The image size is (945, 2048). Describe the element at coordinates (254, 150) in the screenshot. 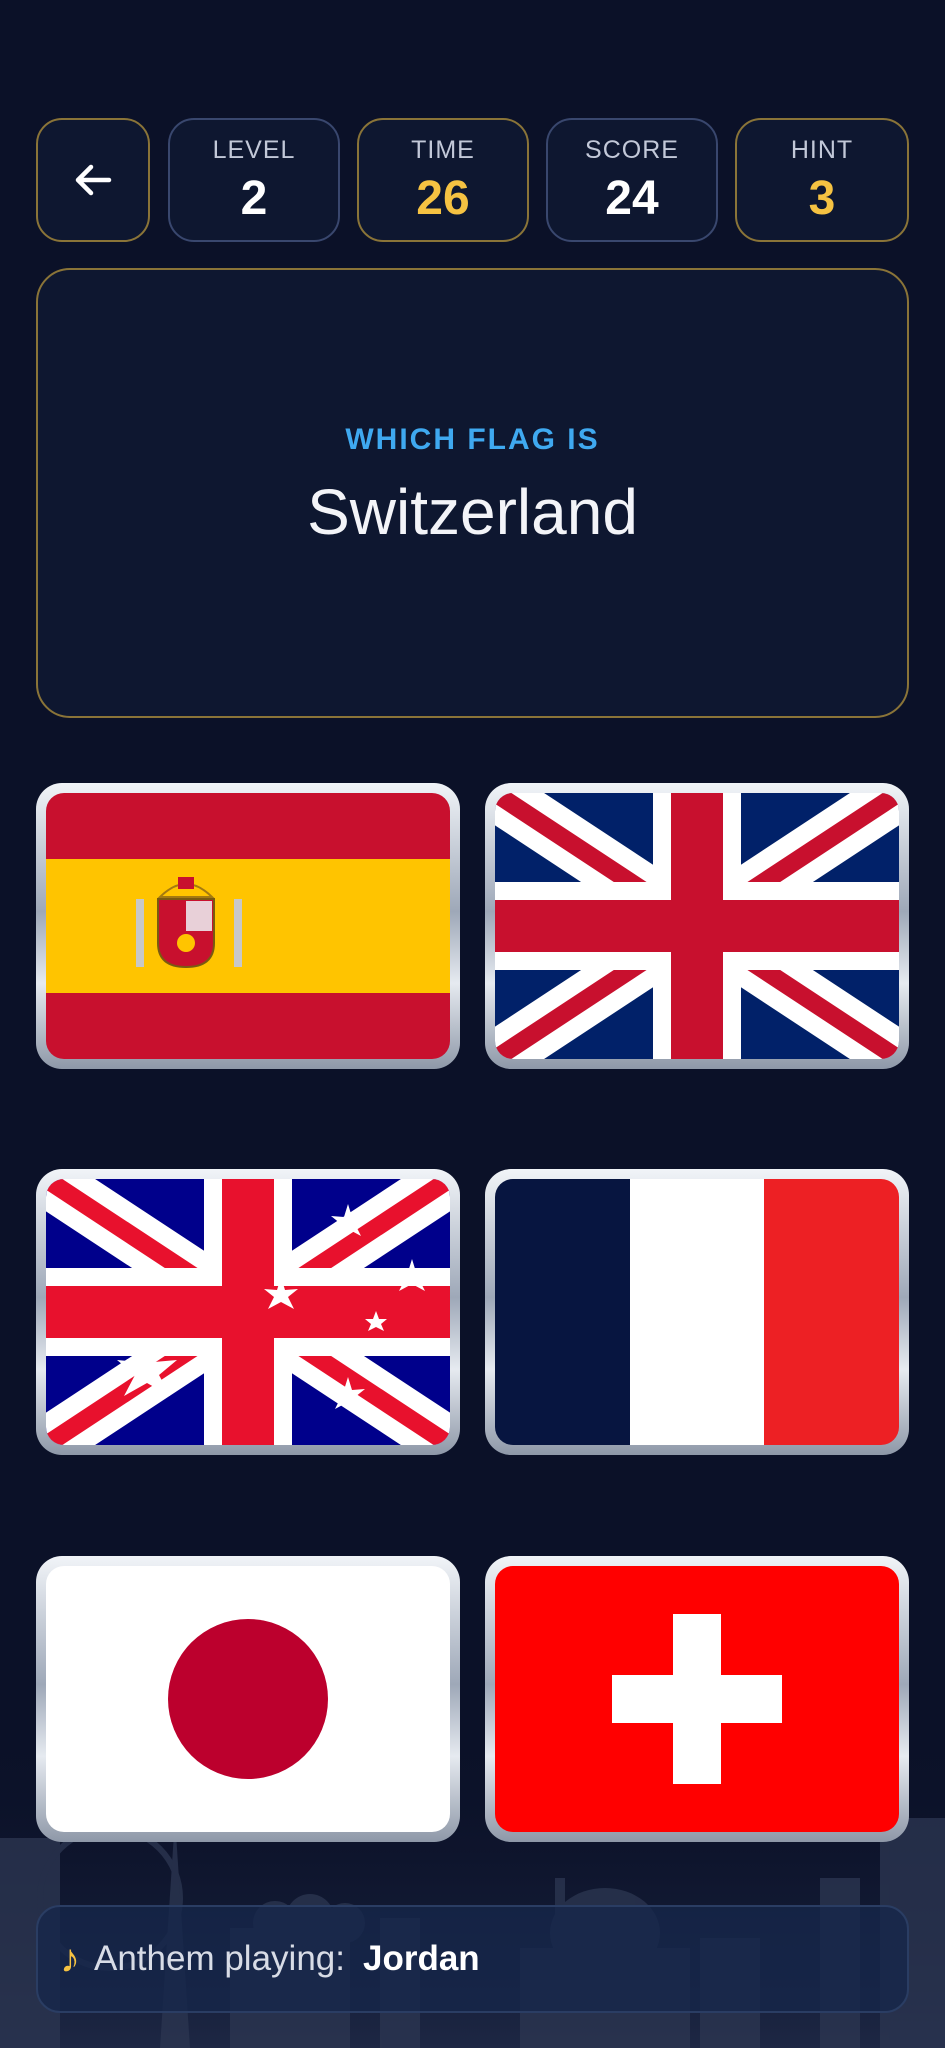

I see `level-label: LEVEL` at that location.